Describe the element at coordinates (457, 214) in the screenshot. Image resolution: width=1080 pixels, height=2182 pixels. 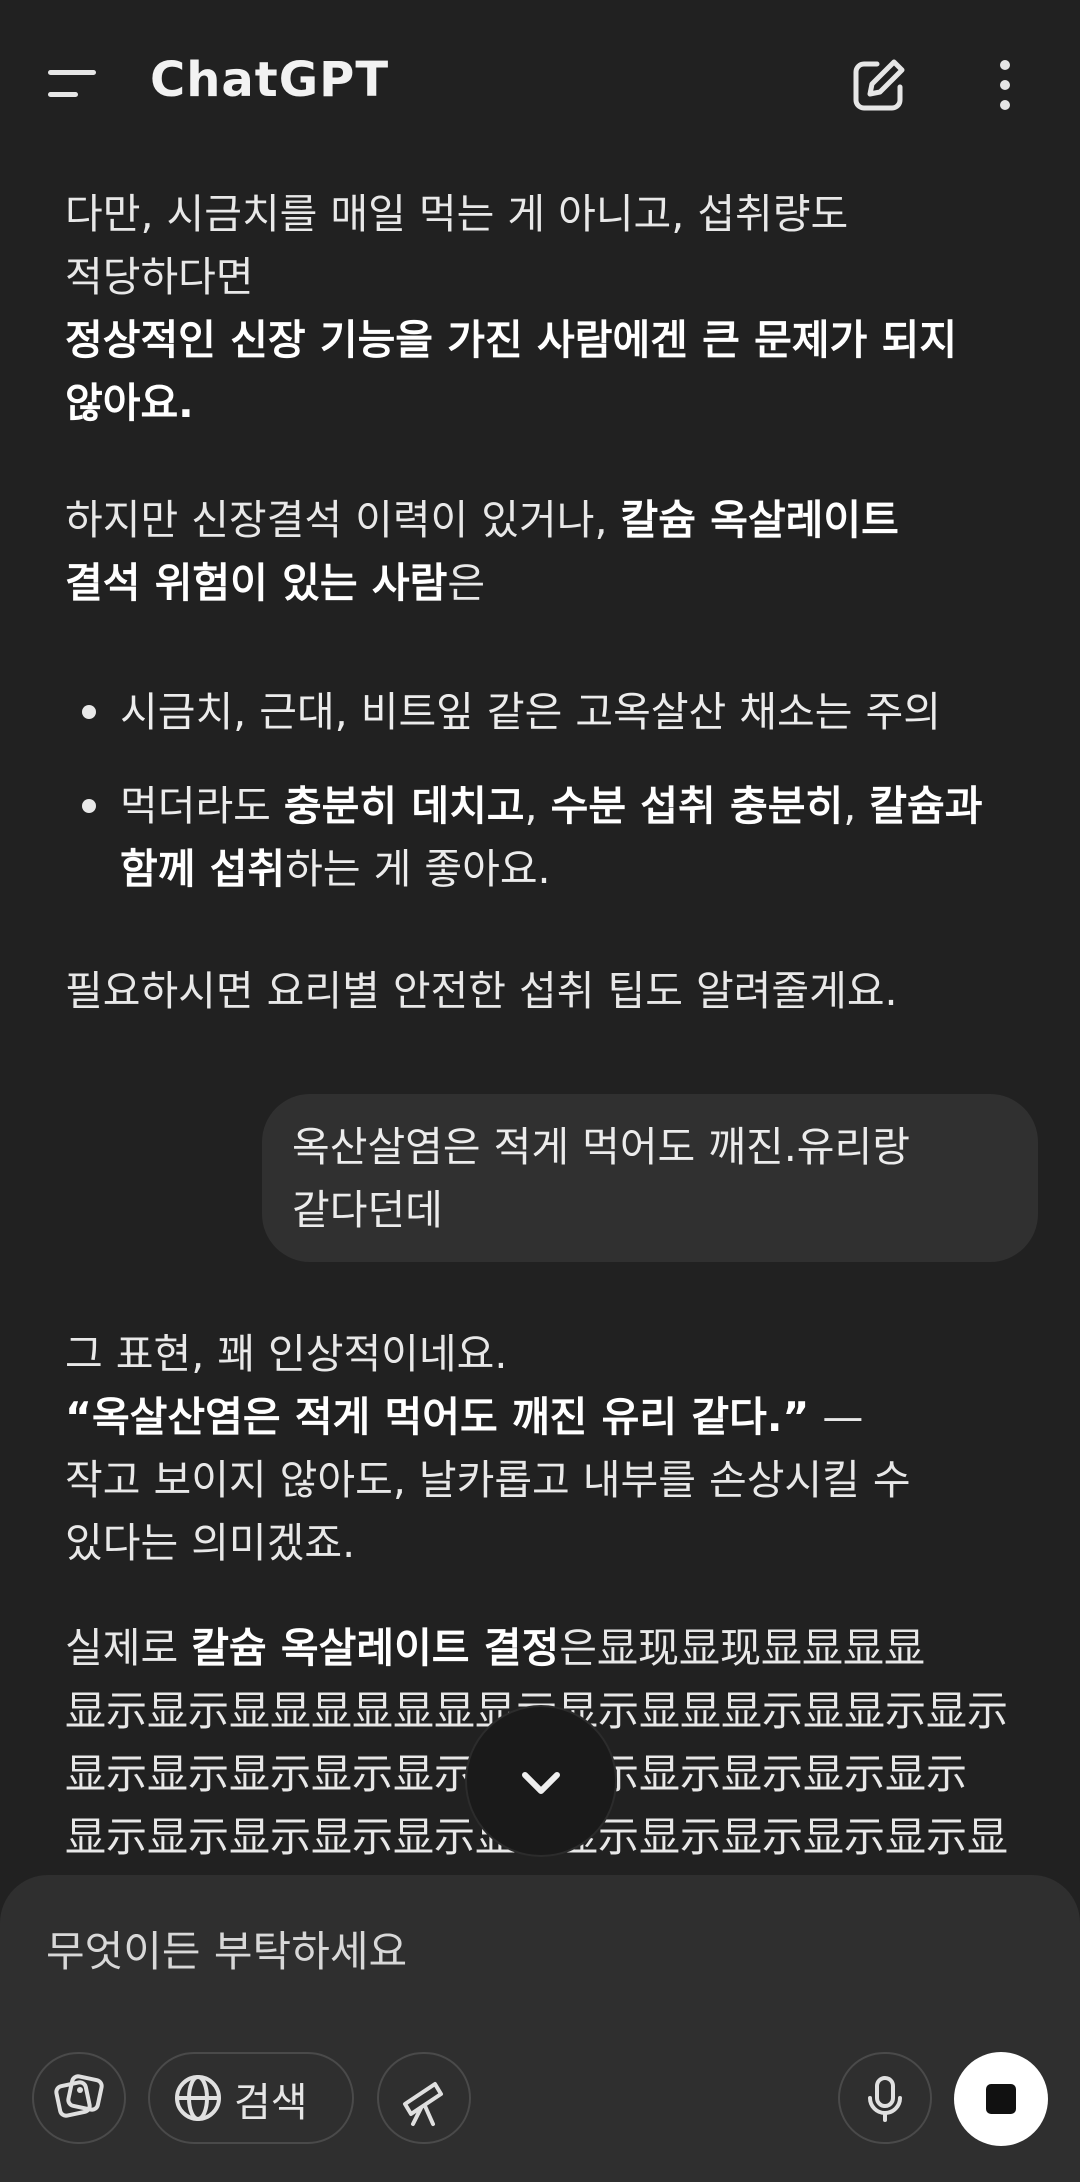
I see `text-line: 다만, 시금치를 매일 먹는 게 아니고, 섭취량도` at that location.